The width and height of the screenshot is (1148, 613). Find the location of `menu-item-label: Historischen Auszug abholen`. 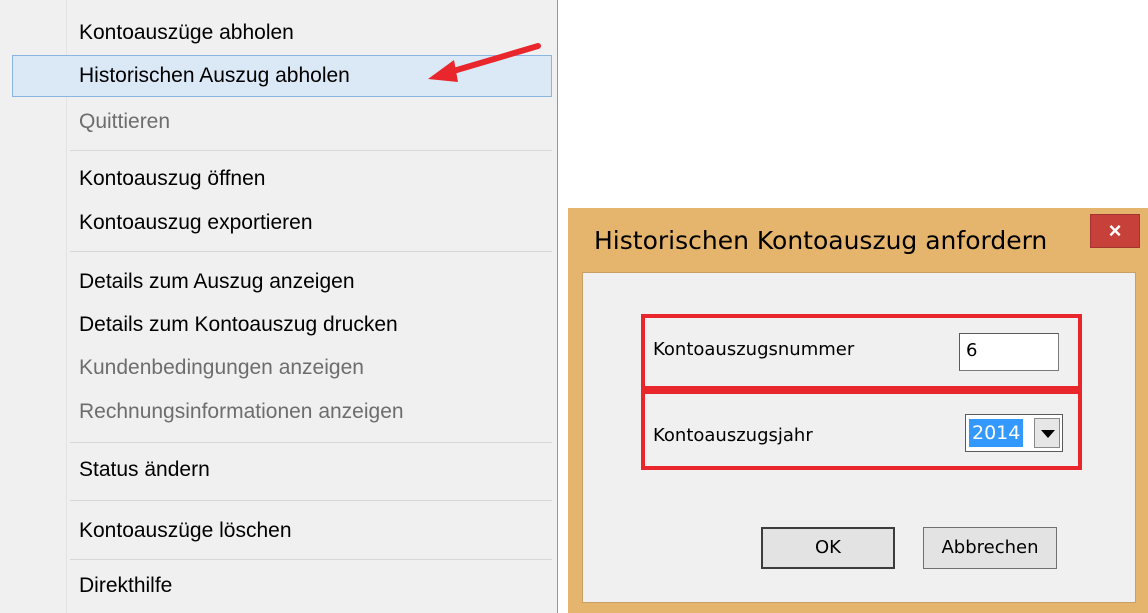

menu-item-label: Historischen Auszug abholen is located at coordinates (214, 75).